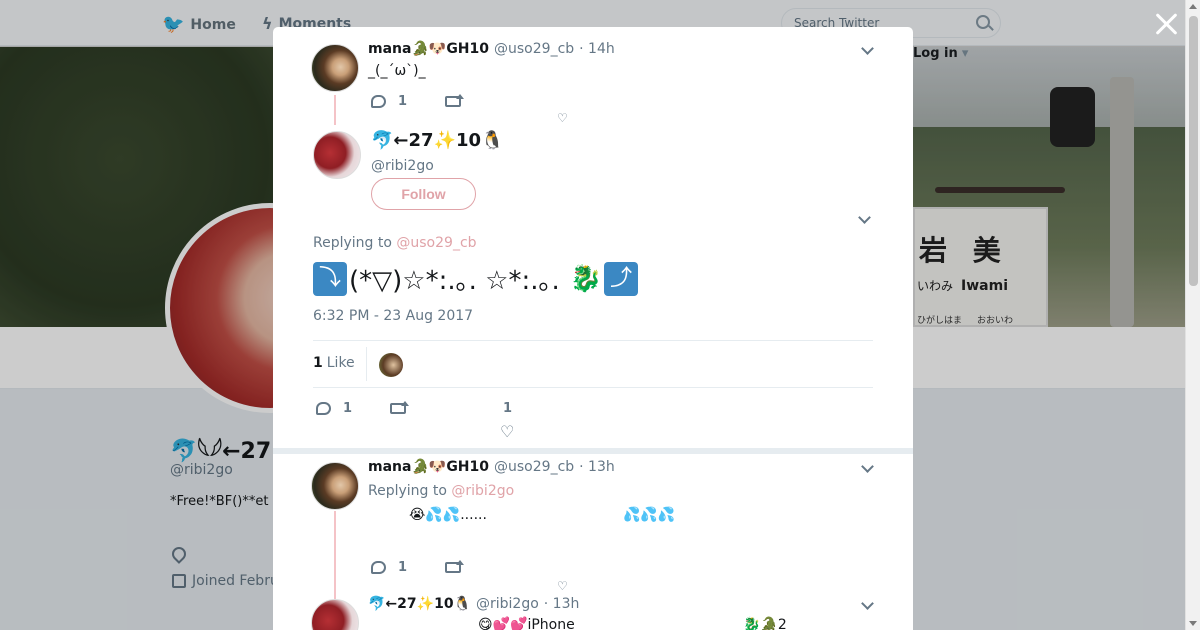 This screenshot has width=1200, height=630. Describe the element at coordinates (335, 110) in the screenshot. I see `thread-line` at that location.